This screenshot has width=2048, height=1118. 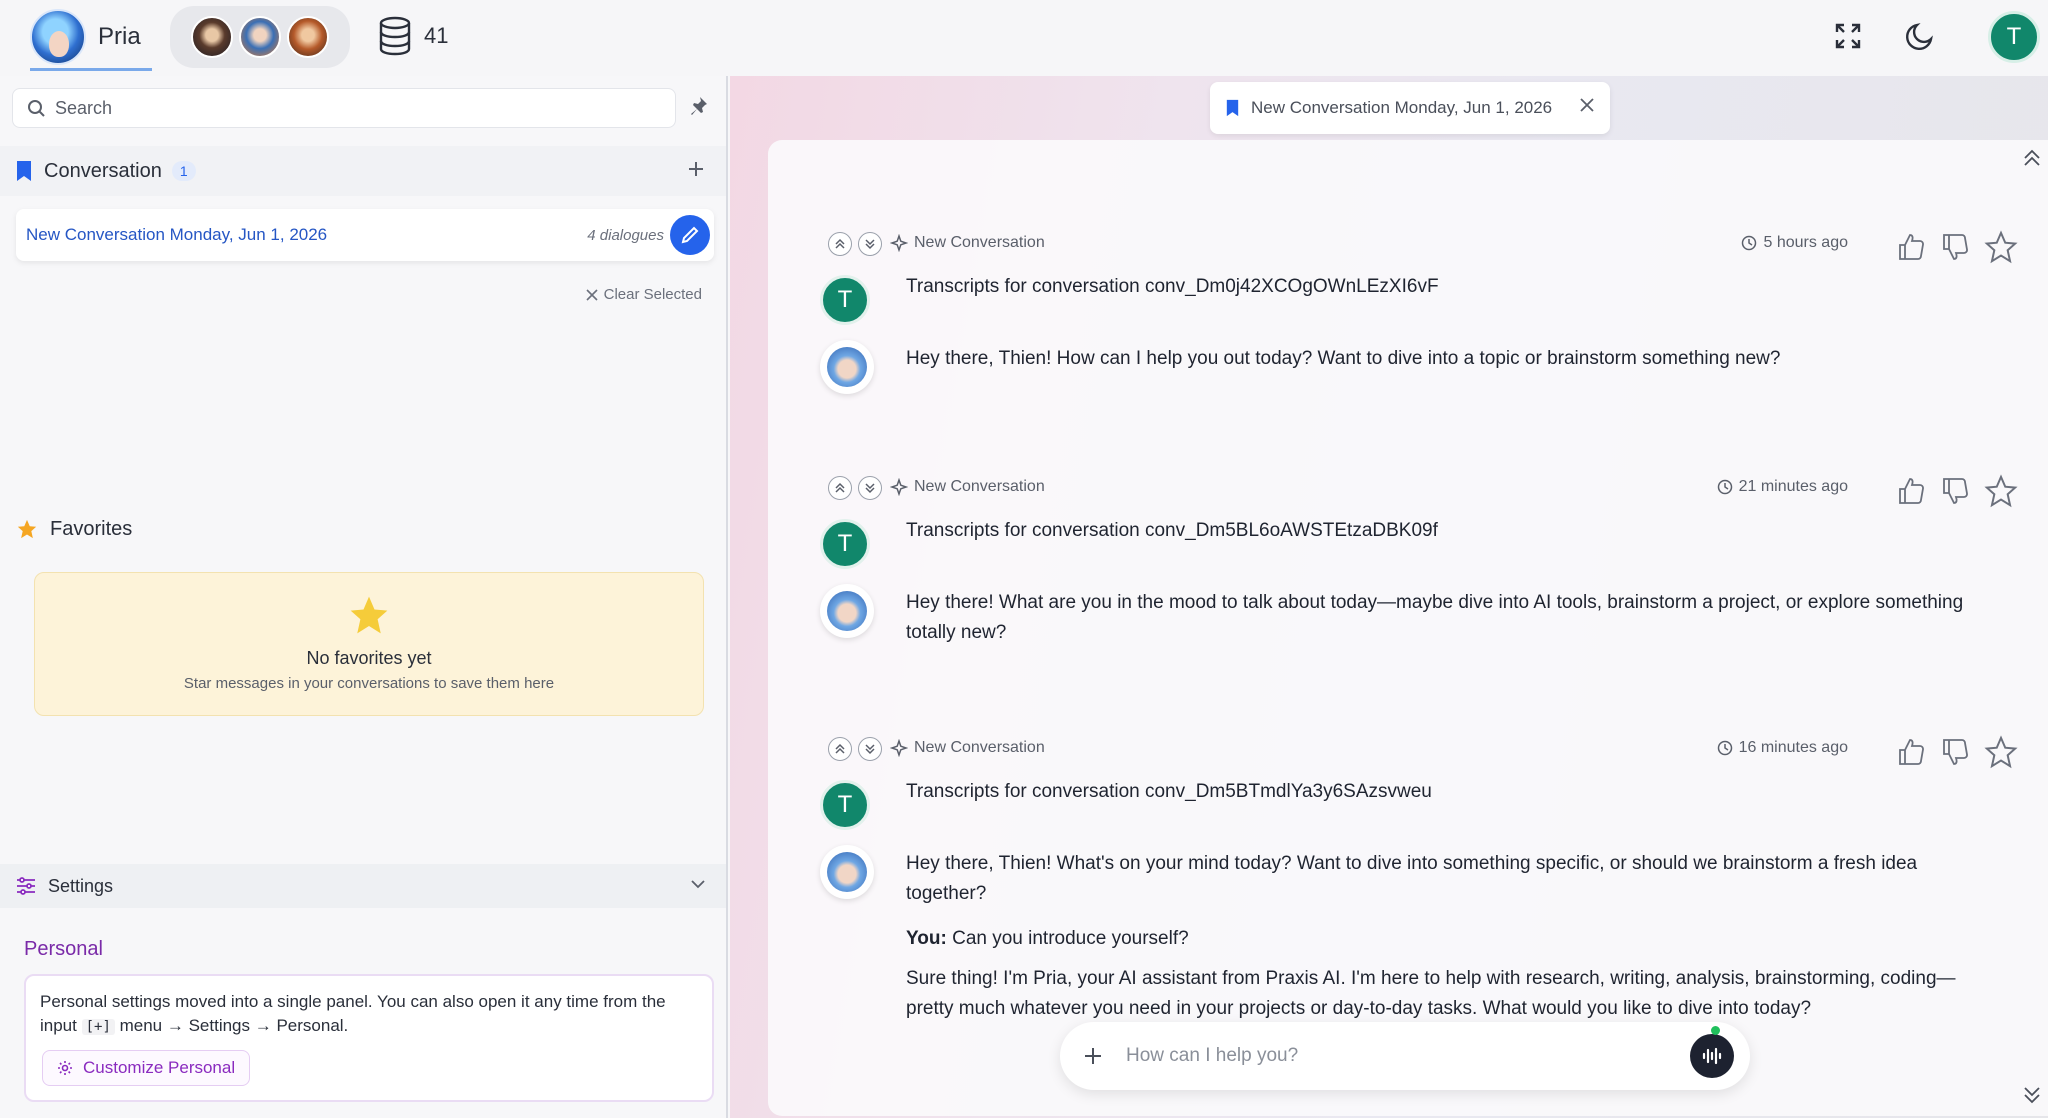 I want to click on double-chevron-down-icon, so click(x=870, y=488).